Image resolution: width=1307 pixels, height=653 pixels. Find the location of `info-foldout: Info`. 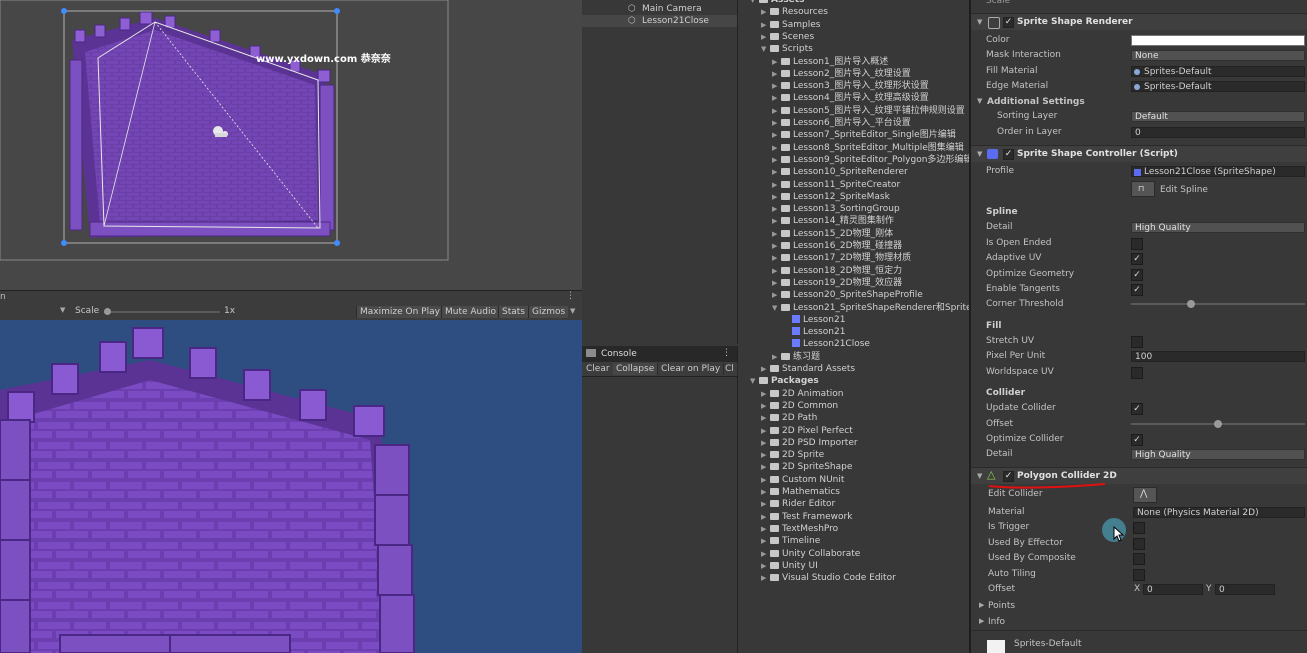

info-foldout: Info is located at coordinates (996, 622).